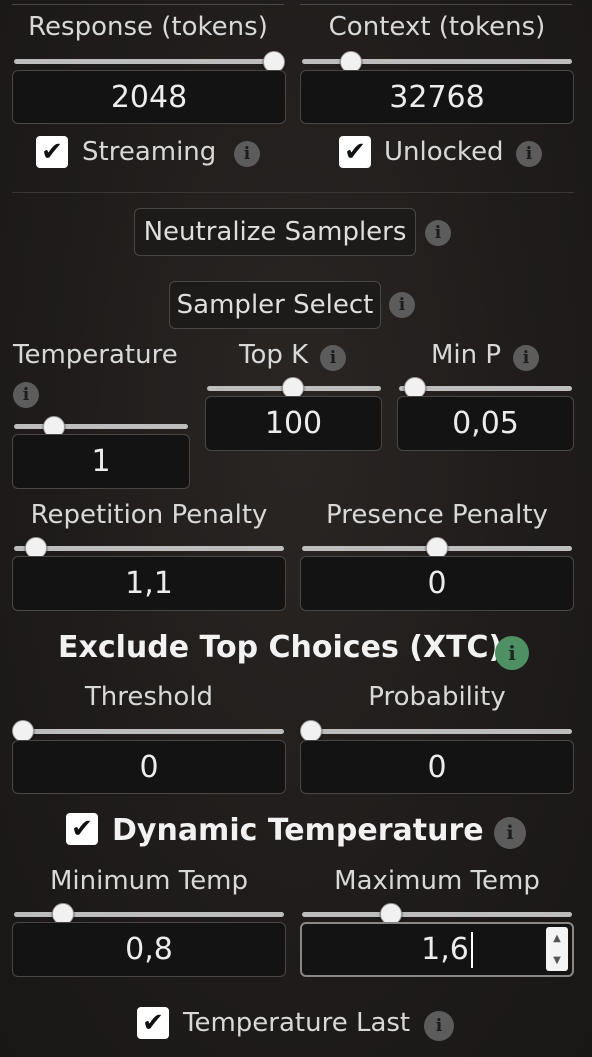 The image size is (592, 1057). I want to click on presence-penalty-label: Presence Penalty, so click(437, 515).